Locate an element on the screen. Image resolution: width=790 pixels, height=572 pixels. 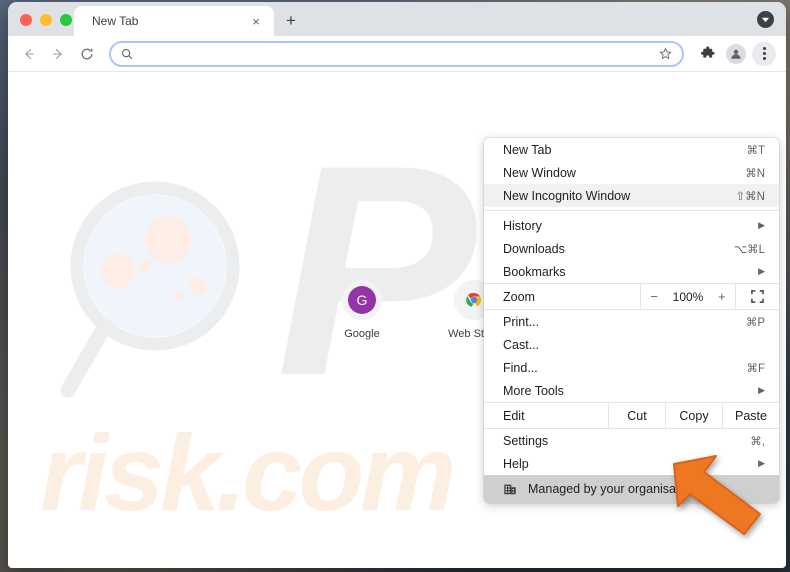
back-button is located at coordinates (29, 54).